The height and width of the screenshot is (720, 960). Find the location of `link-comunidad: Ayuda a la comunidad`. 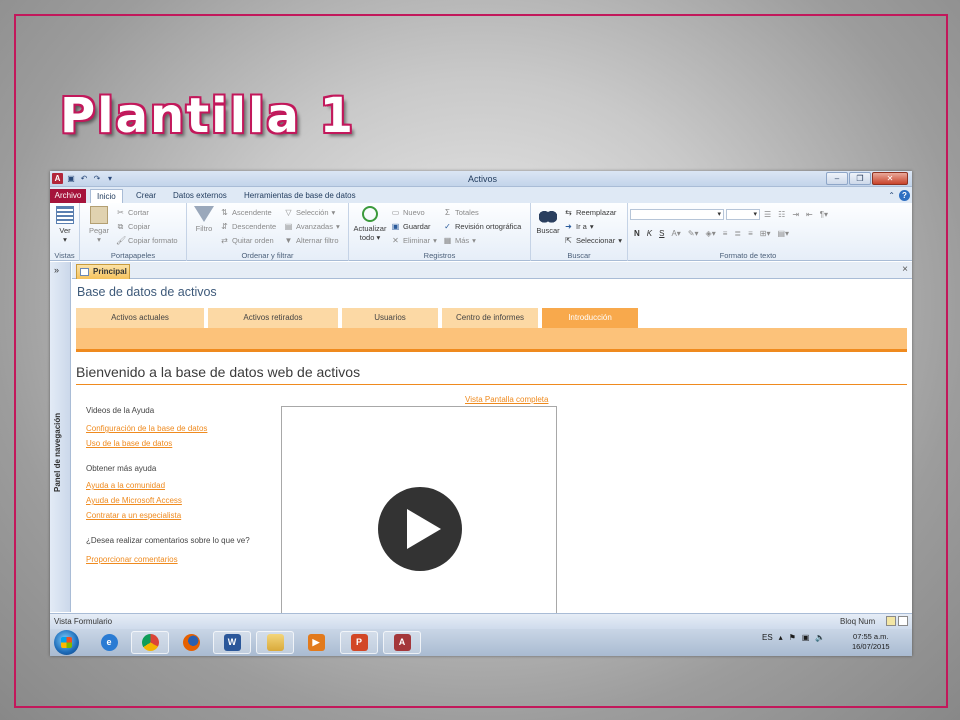

link-comunidad: Ayuda a la comunidad is located at coordinates (125, 485).